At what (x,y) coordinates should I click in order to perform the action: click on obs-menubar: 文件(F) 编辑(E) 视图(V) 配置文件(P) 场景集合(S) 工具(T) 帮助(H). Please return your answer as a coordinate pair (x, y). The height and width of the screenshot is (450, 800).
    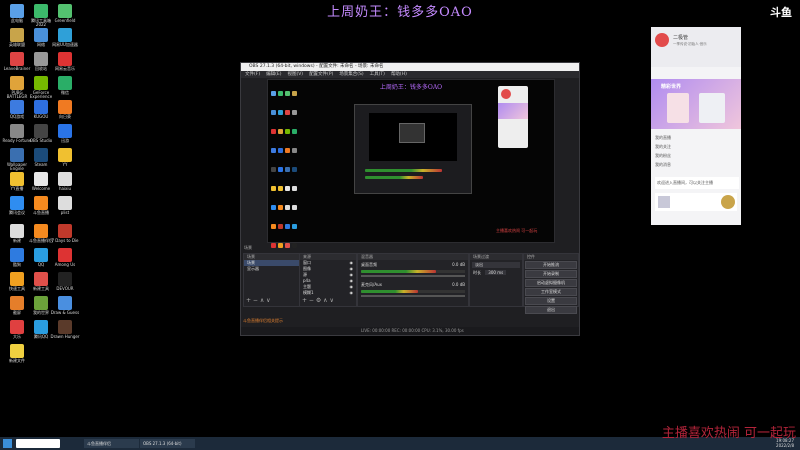
    Looking at the image, I should click on (410, 74).